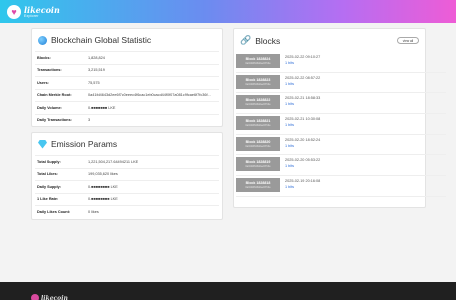  Describe the element at coordinates (44, 57) in the screenshot. I see `row-label: Blocks:` at that location.